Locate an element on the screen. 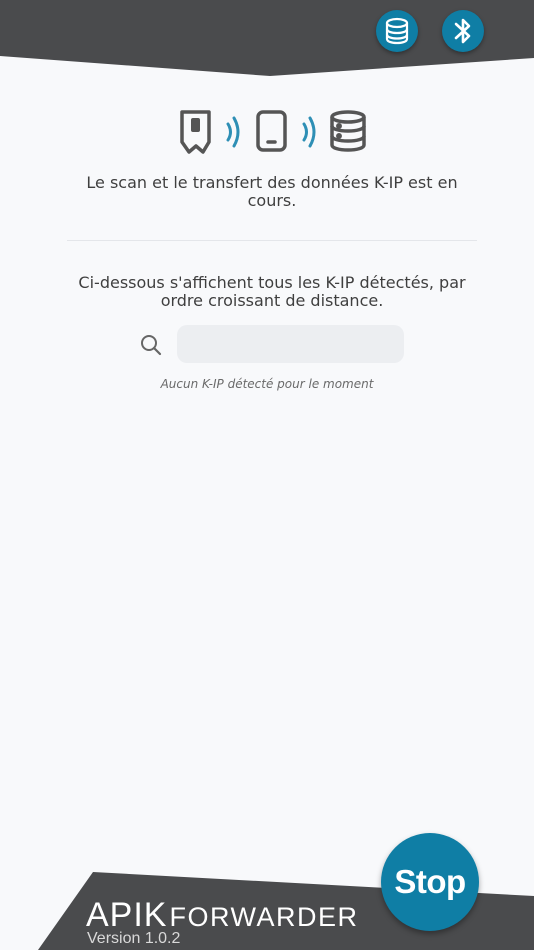 The width and height of the screenshot is (534, 950). phone-icon is located at coordinates (271, 131).